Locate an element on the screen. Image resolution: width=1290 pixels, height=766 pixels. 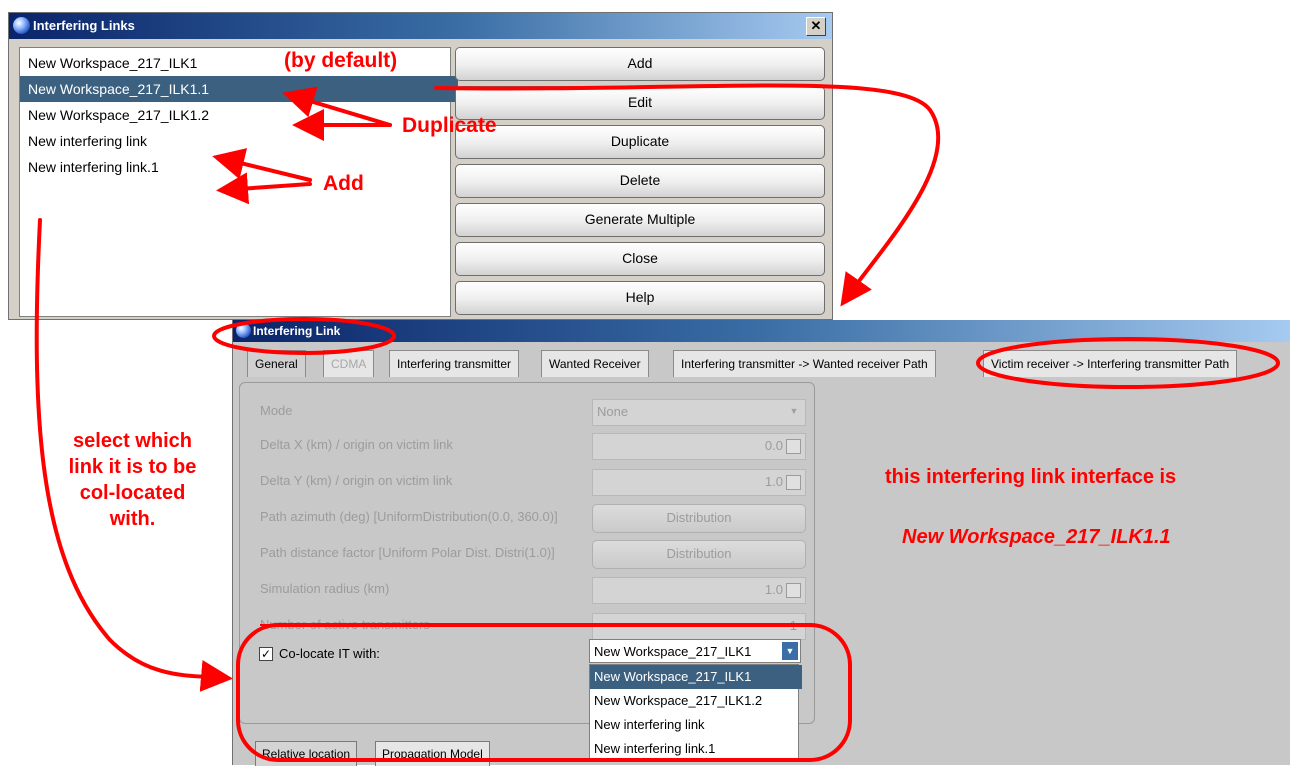
list-item: New interfering link is located at coordinates (239, 141).